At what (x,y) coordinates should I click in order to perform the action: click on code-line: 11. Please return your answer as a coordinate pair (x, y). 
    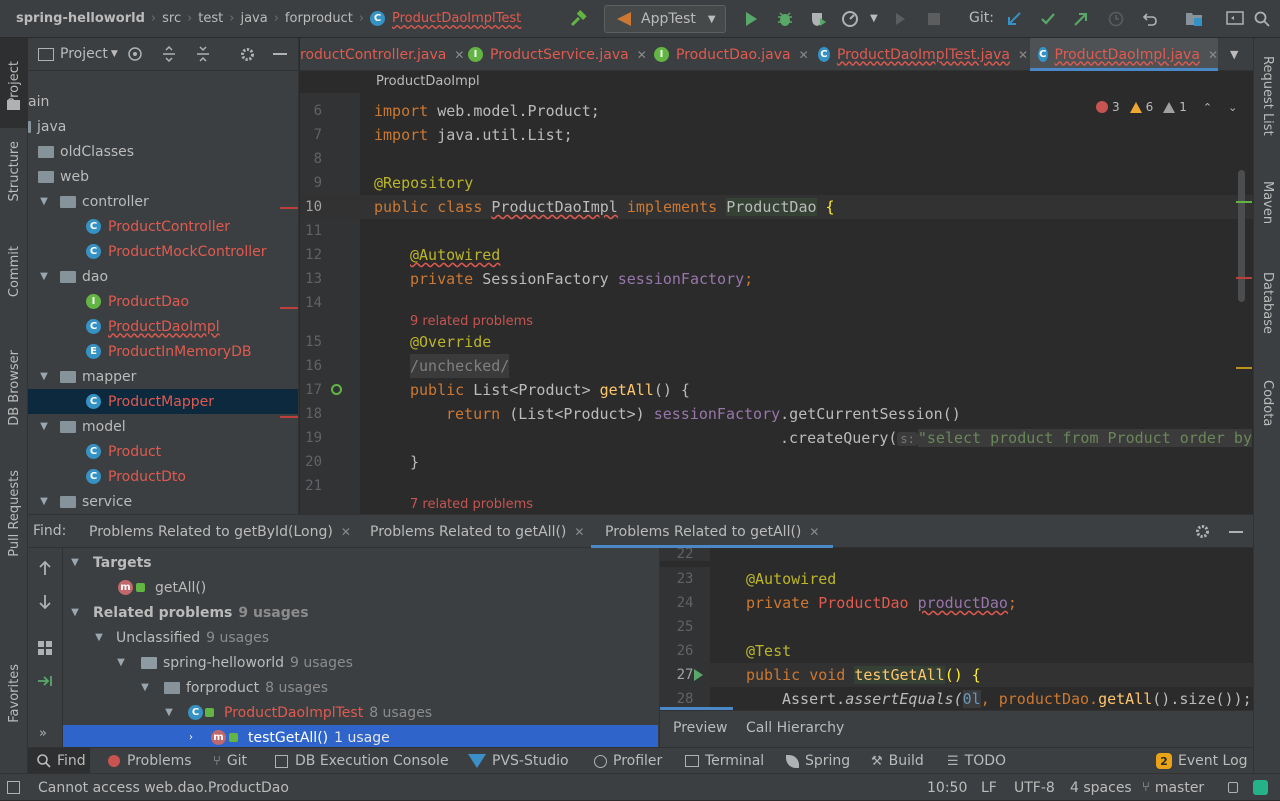
    Looking at the image, I should click on (776, 231).